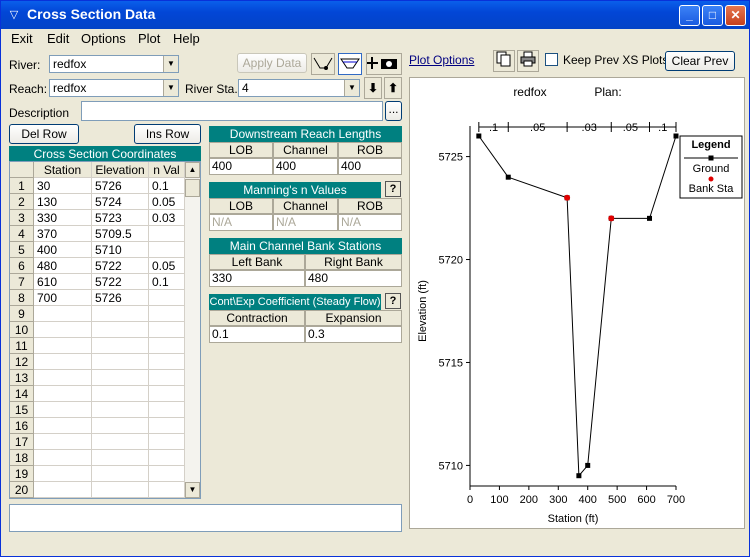 This screenshot has width=750, height=557. I want to click on table-row: 4 370 5709.5, so click(97, 234).